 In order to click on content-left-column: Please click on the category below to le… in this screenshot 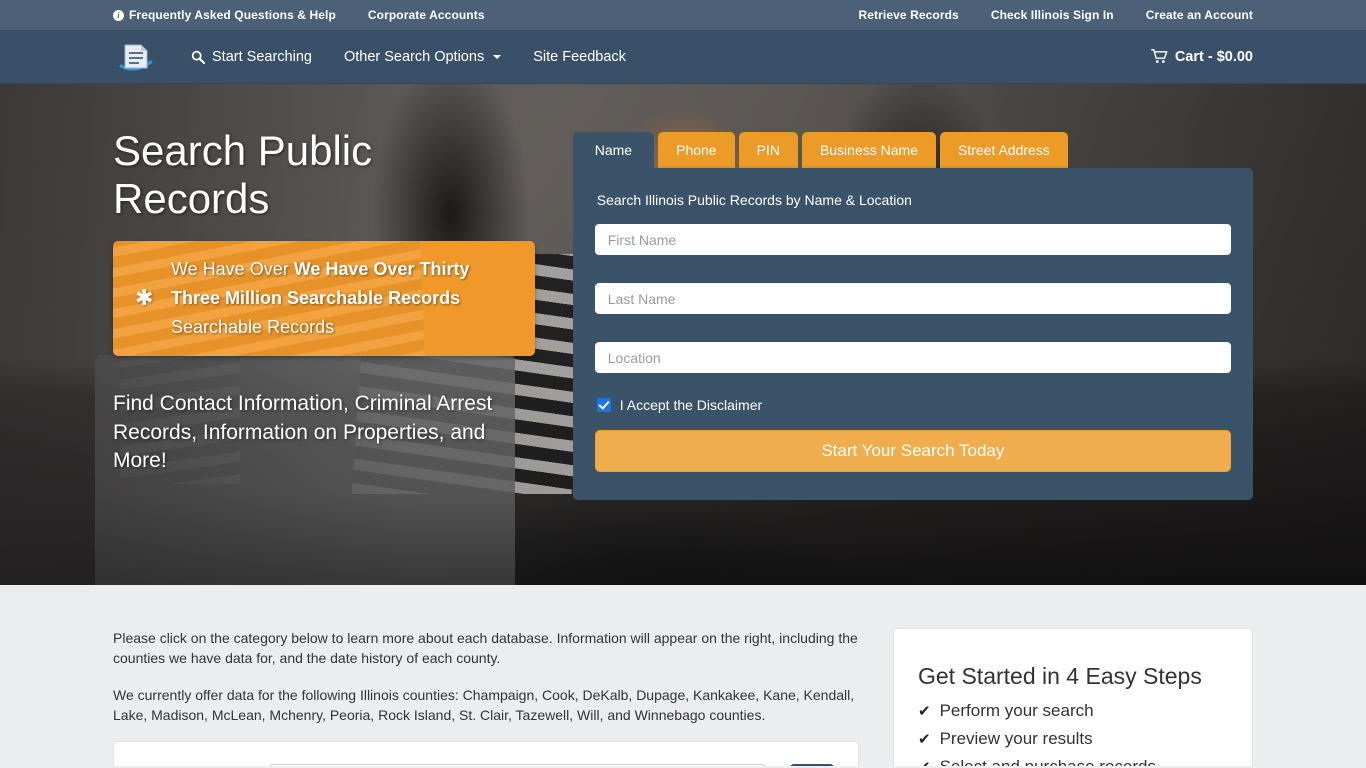, I will do `click(486, 697)`.